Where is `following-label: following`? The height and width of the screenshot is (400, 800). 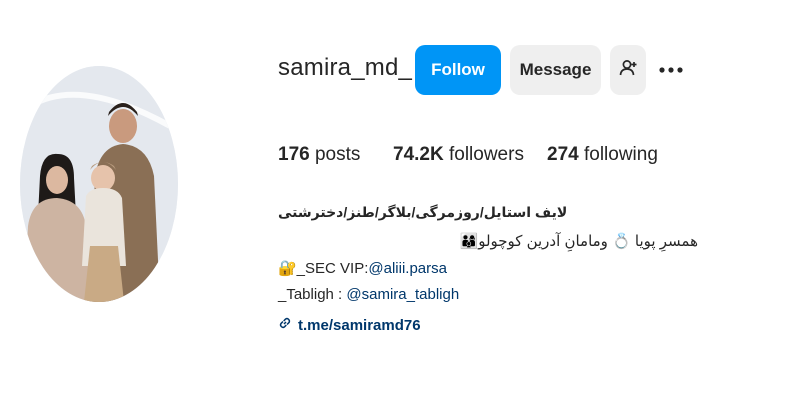
following-label: following is located at coordinates (620, 154).